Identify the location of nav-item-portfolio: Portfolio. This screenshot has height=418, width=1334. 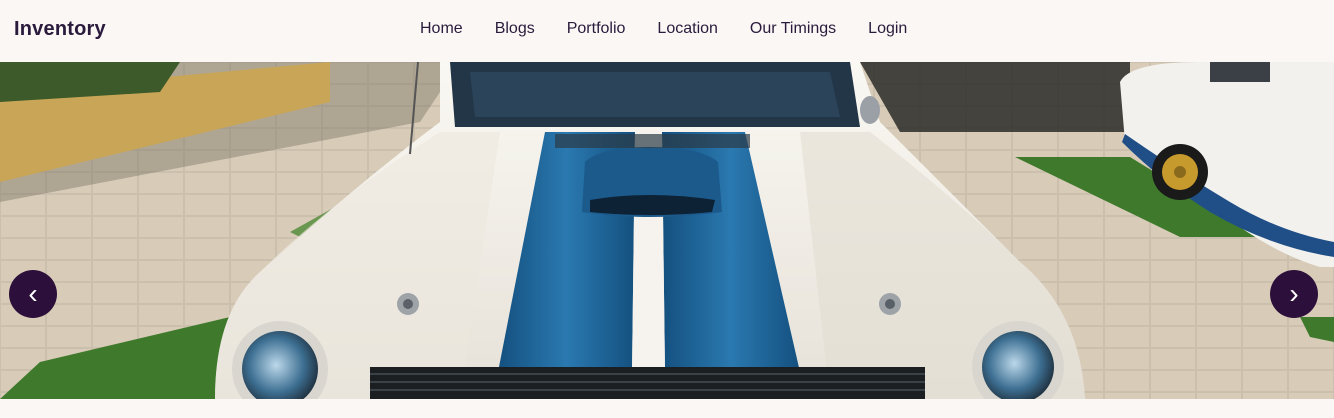
(596, 29).